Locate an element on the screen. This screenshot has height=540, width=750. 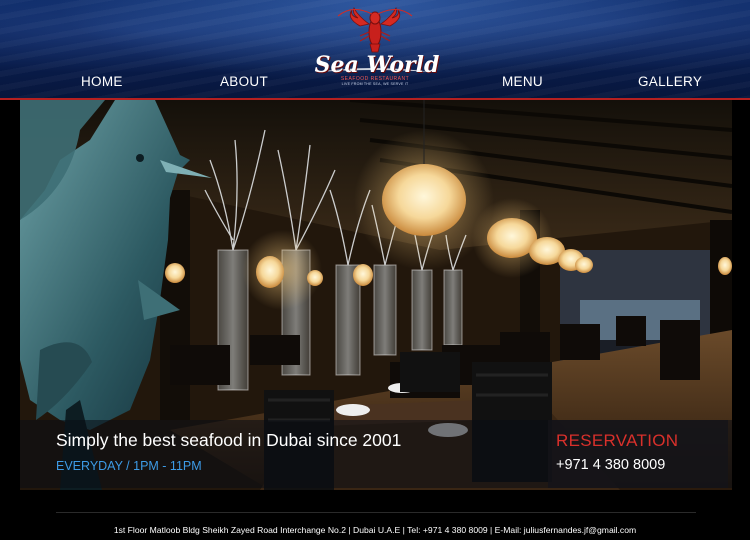
nav-home-link: HOME is located at coordinates (102, 81).